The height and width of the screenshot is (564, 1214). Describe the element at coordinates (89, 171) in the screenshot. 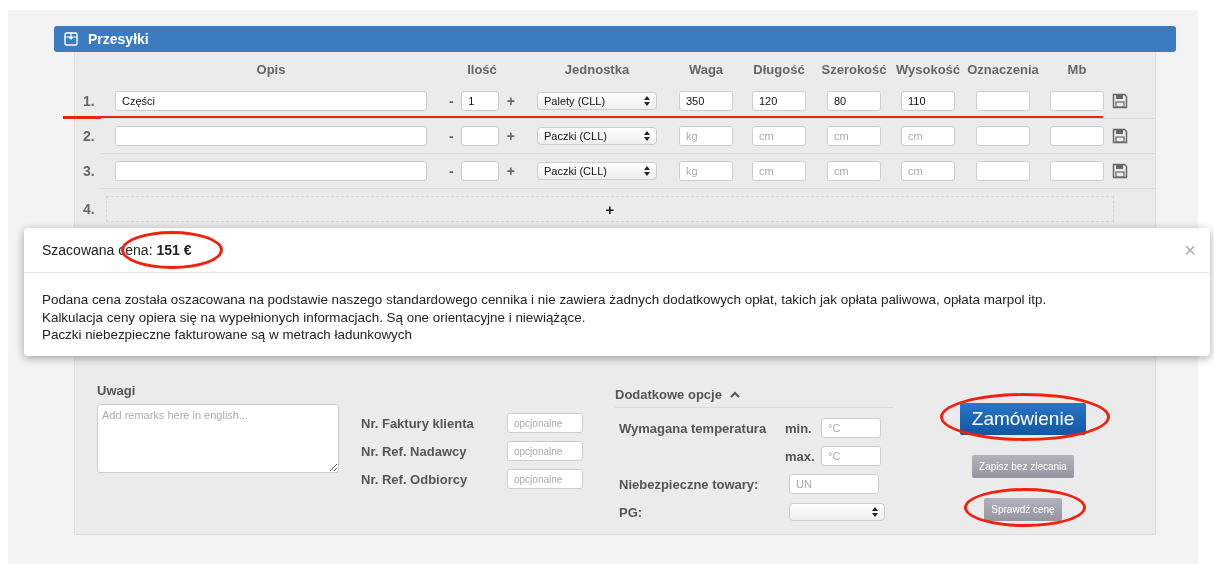

I see `row-number: 3.` at that location.